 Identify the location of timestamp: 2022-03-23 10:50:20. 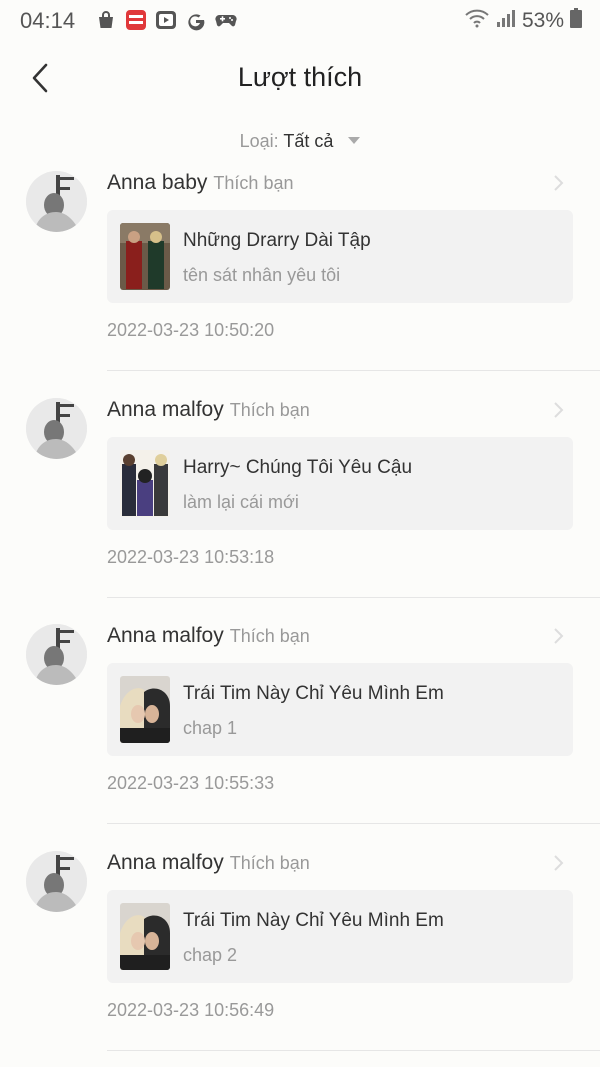
(191, 330).